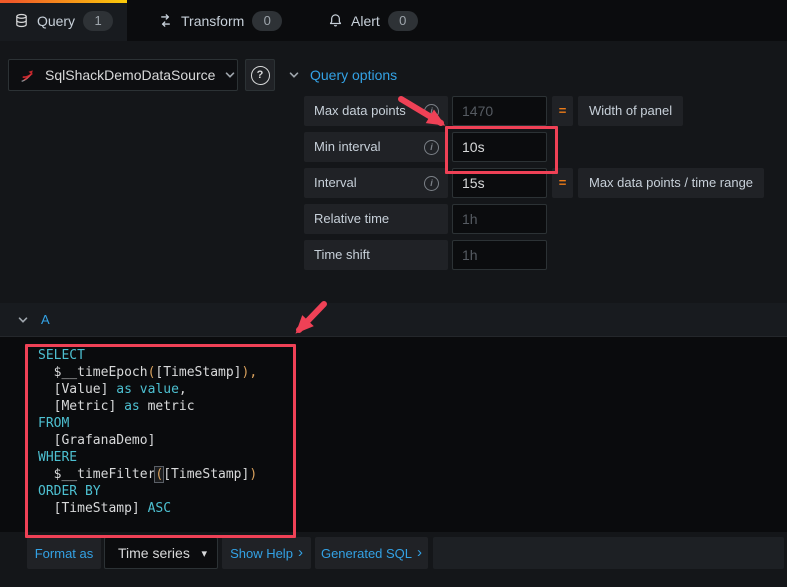 The height and width of the screenshot is (587, 787). I want to click on query-option-row-relative-time: Relative time, so click(393, 219).